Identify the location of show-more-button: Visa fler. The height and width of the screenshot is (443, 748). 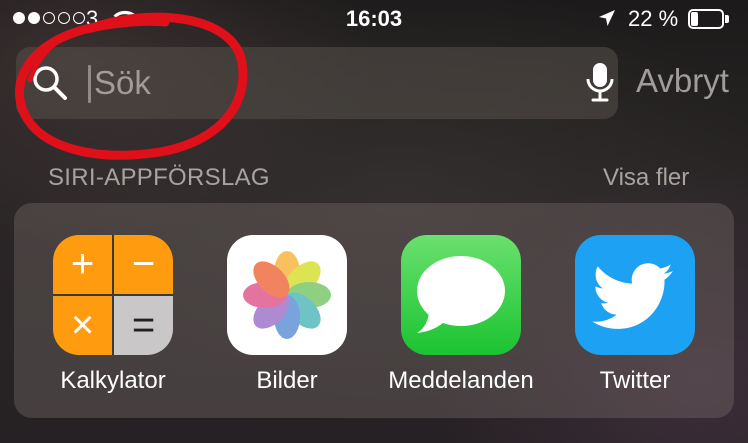
(646, 178).